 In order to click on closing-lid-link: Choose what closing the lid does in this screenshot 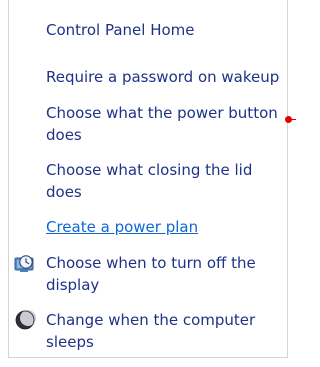, I will do `click(164, 181)`.